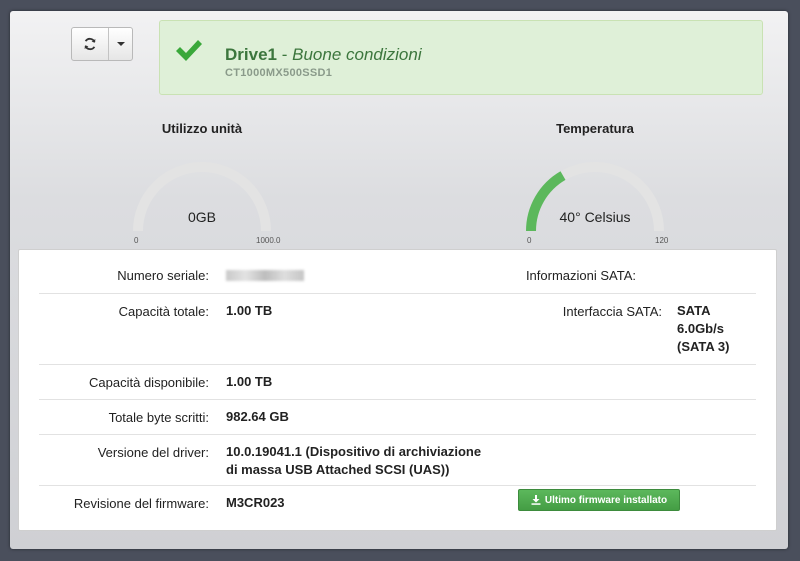  What do you see at coordinates (149, 382) in the screenshot?
I see `available-label: Capacità disponibile:` at bounding box center [149, 382].